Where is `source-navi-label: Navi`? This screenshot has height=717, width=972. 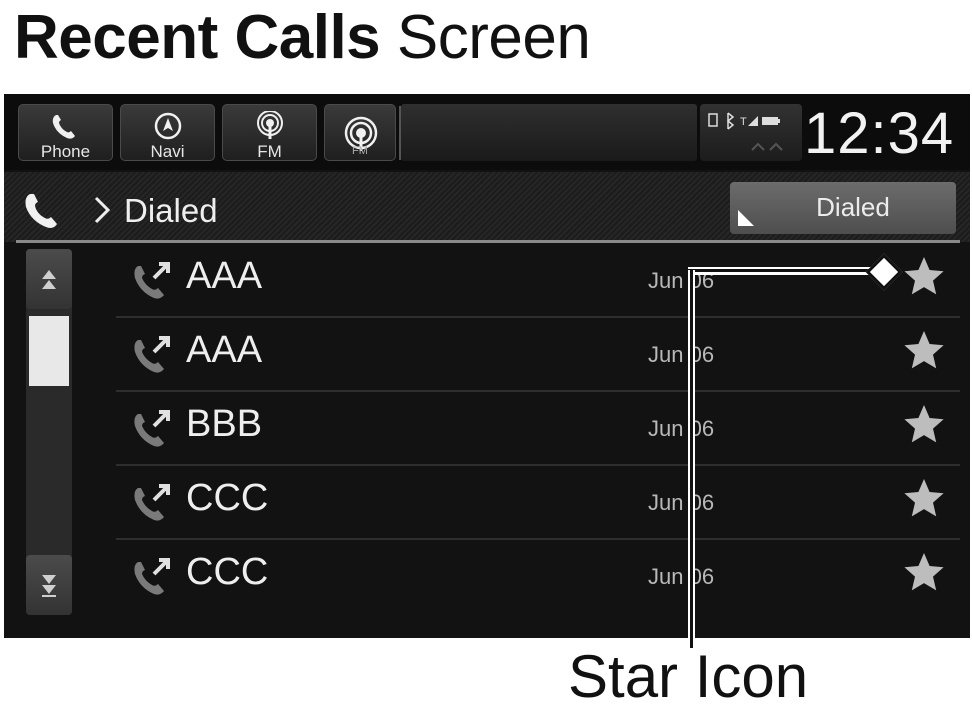 source-navi-label: Navi is located at coordinates (167, 151).